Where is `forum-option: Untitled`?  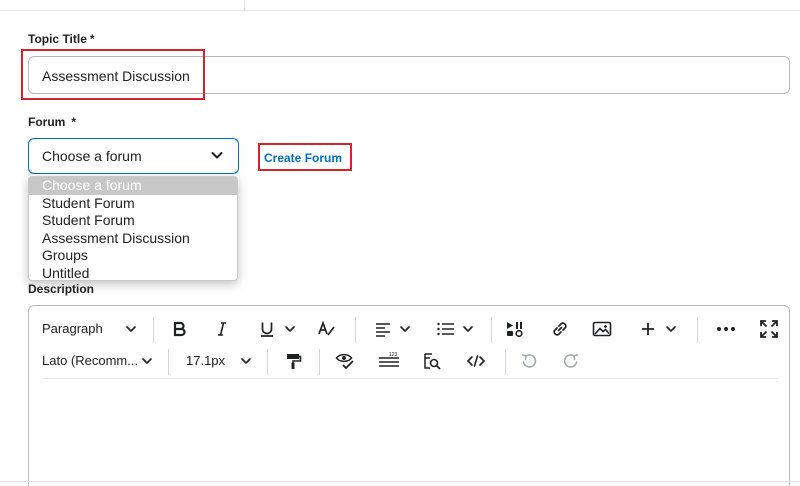 forum-option: Untitled is located at coordinates (133, 273).